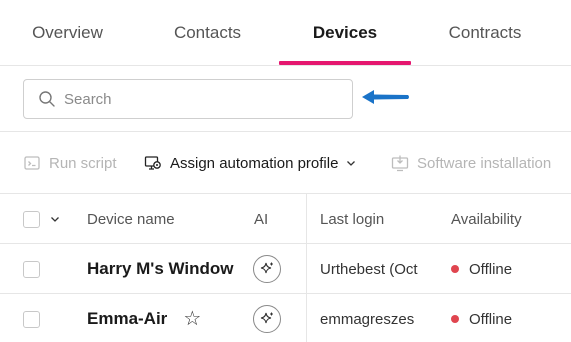 The width and height of the screenshot is (571, 342). Describe the element at coordinates (127, 319) in the screenshot. I see `device-name: Emma-Air` at that location.